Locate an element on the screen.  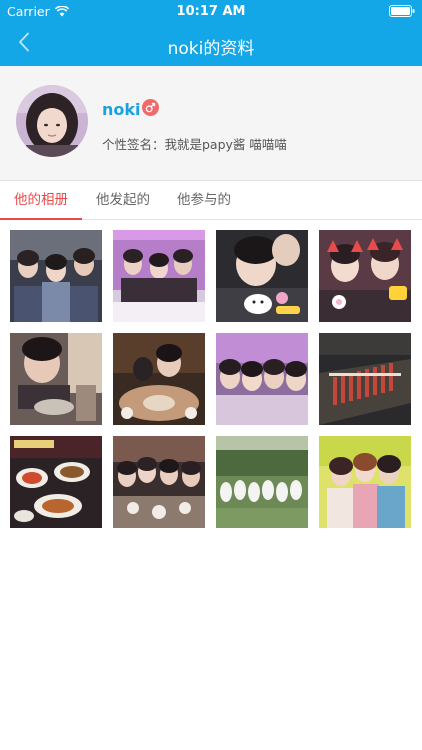
photo-boy-with-stickers is located at coordinates (262, 276).